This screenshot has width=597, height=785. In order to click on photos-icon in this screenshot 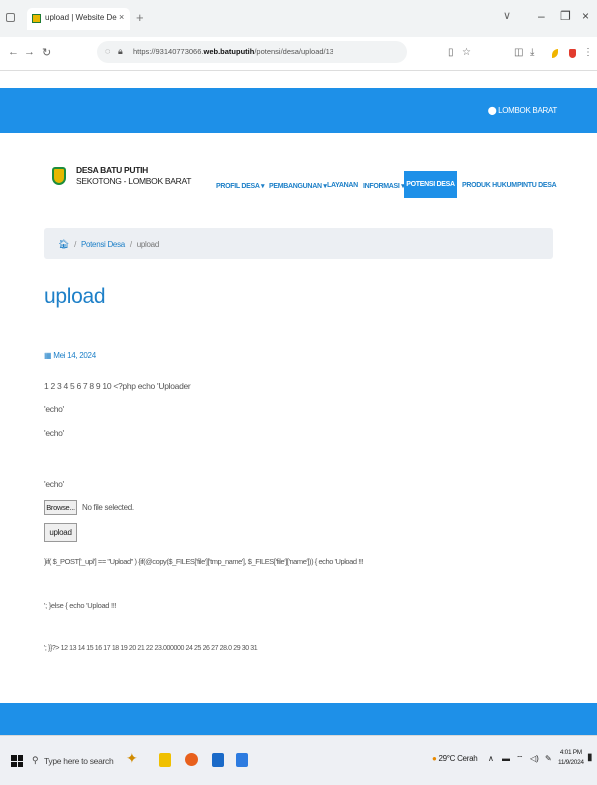, I will do `click(242, 760)`.